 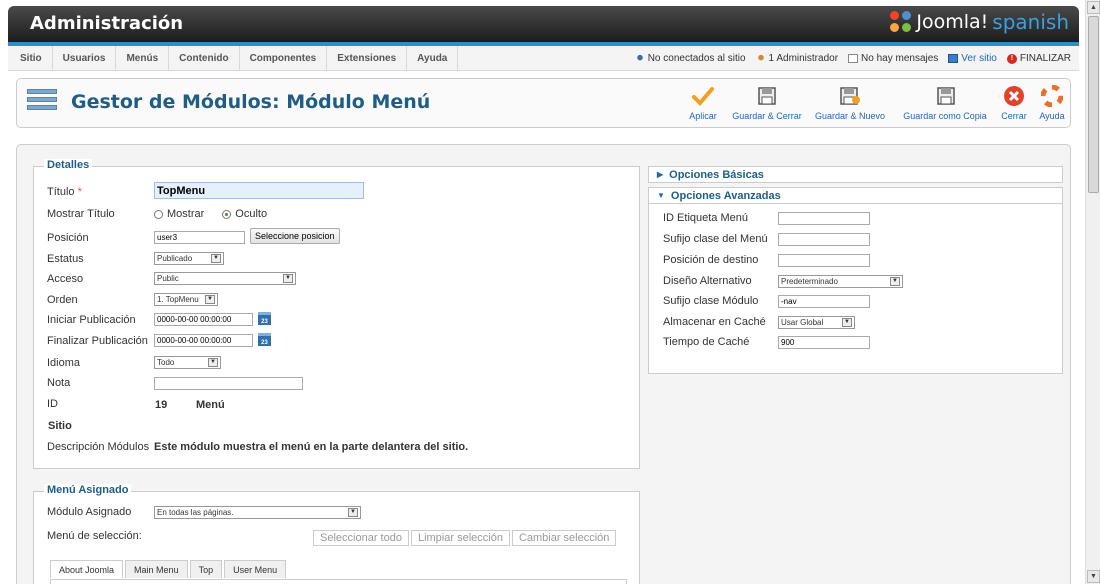 I want to click on menu-ayuda: Ayuda, so click(x=433, y=58).